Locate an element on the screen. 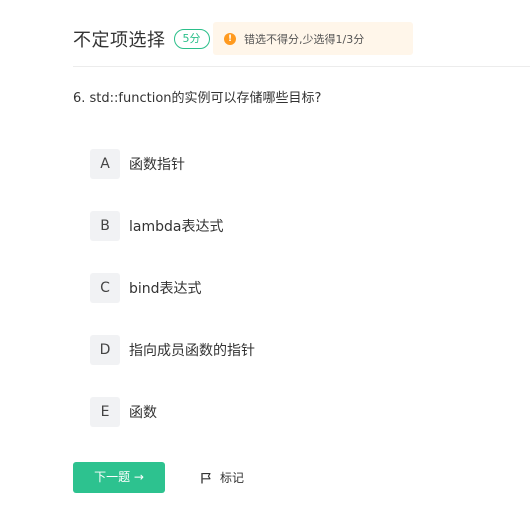 Image resolution: width=530 pixels, height=521 pixels. option-b: B lambda表达式 is located at coordinates (156, 226).